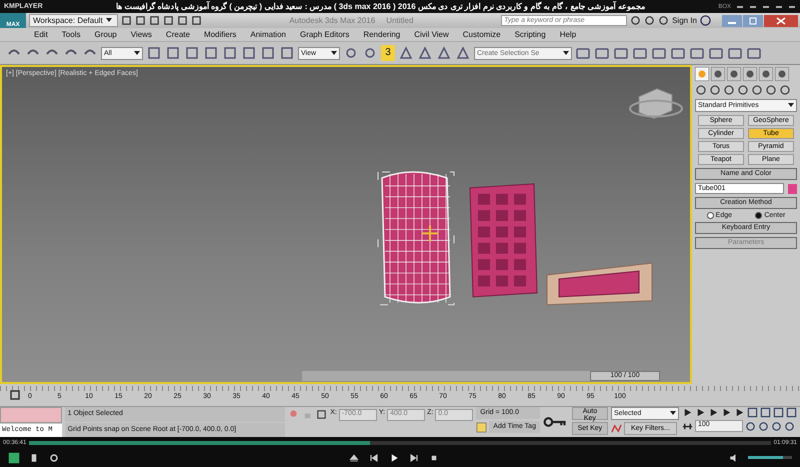 The image size is (800, 467). What do you see at coordinates (388, 53) in the screenshot?
I see `snap-toggle: 3` at bounding box center [388, 53].